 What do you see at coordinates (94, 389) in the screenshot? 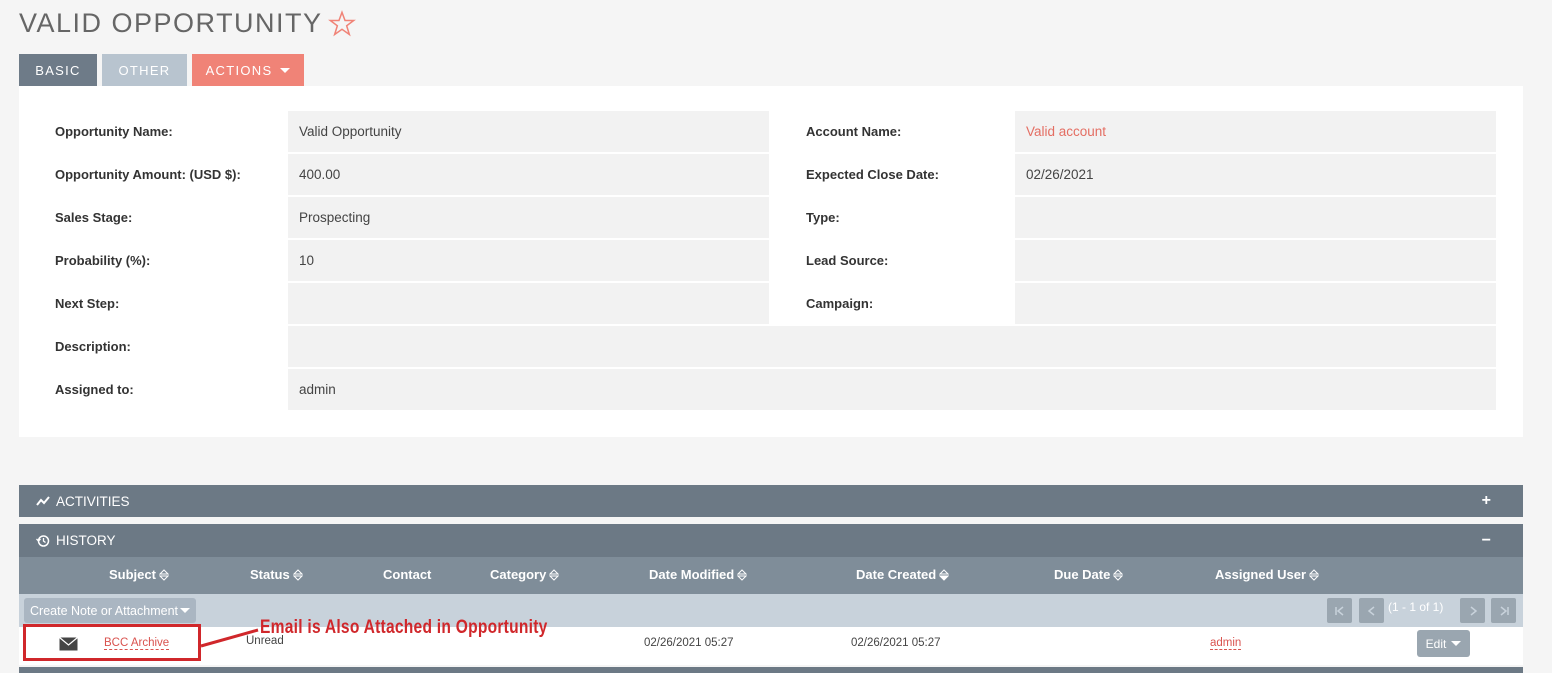
I see `label-assigned-to: Assigned to:` at bounding box center [94, 389].